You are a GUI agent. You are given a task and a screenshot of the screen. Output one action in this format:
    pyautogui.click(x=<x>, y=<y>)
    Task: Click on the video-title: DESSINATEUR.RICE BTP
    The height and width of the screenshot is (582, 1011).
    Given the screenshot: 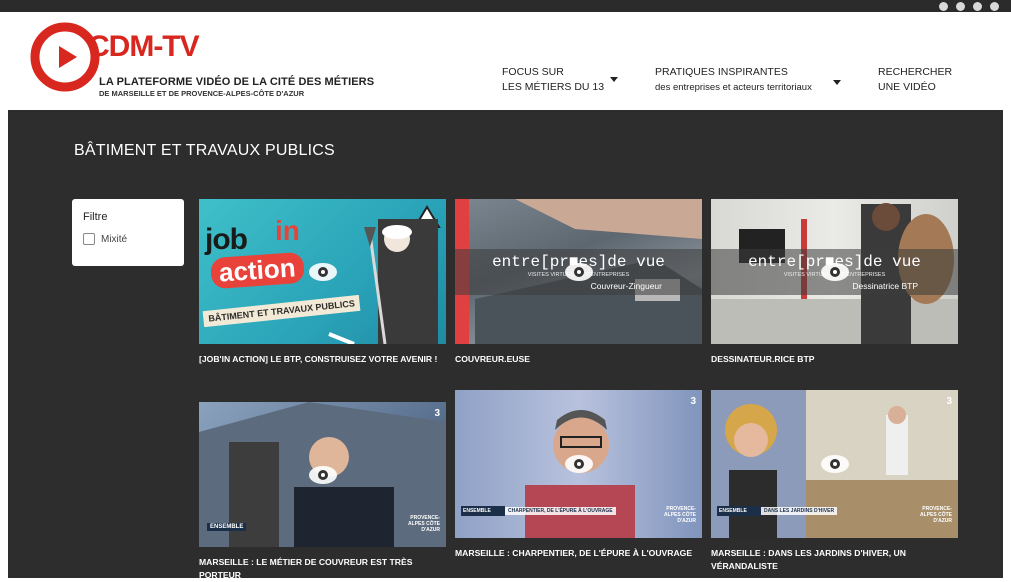 What is the action you would take?
    pyautogui.click(x=831, y=359)
    